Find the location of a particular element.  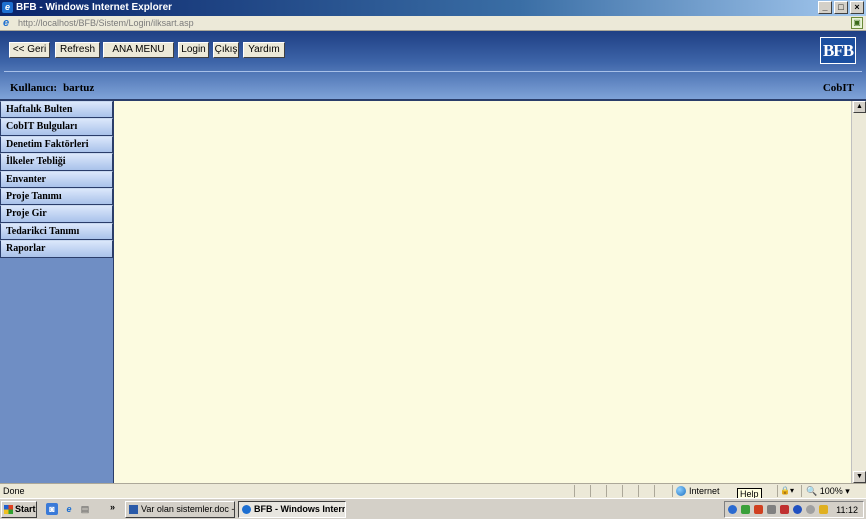

bluetooth-icon is located at coordinates (797, 509).